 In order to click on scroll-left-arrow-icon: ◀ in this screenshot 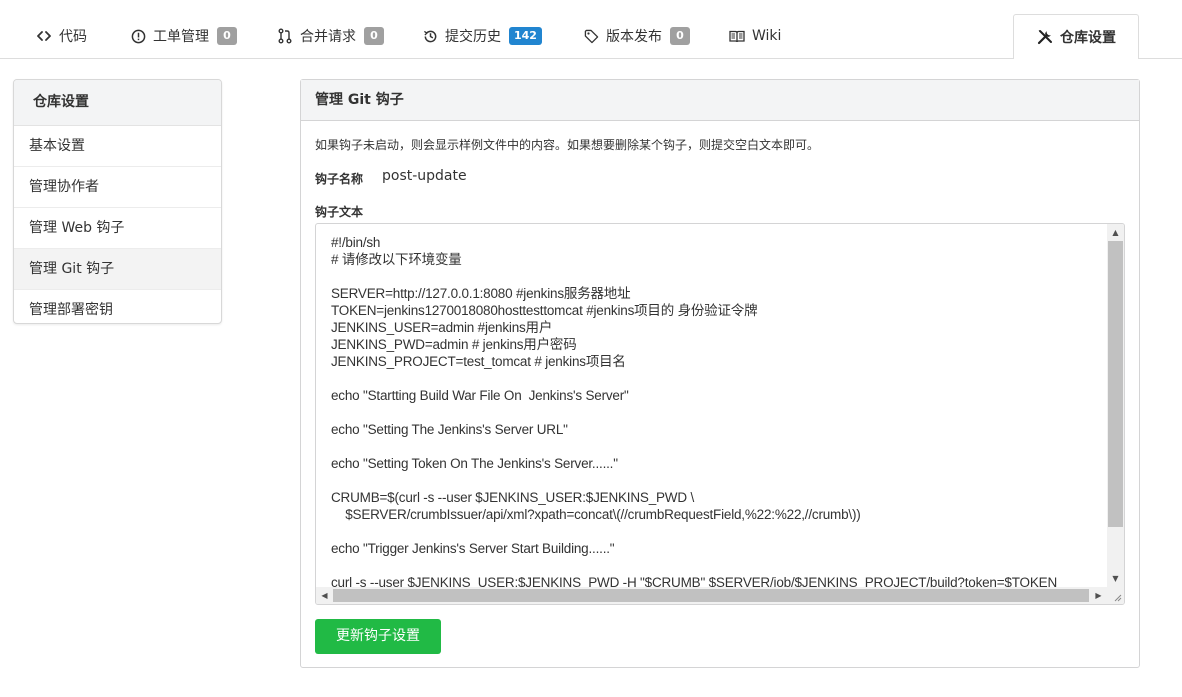, I will do `click(324, 595)`.